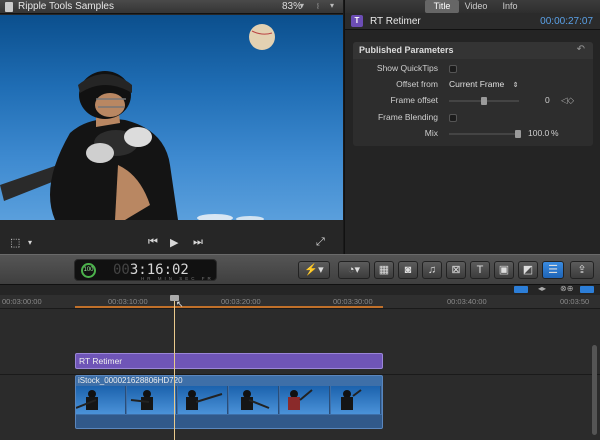 This screenshot has height=440, width=600. What do you see at coordinates (553, 270) in the screenshot?
I see `inspector-toggle-icon: ☰` at bounding box center [553, 270].